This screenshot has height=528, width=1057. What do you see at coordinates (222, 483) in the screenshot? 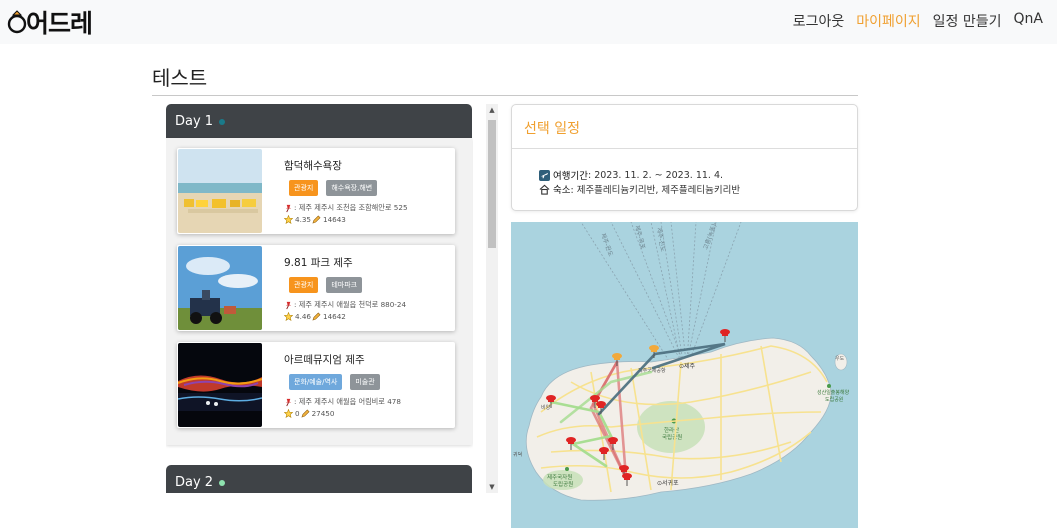
I see `day2-dot` at bounding box center [222, 483].